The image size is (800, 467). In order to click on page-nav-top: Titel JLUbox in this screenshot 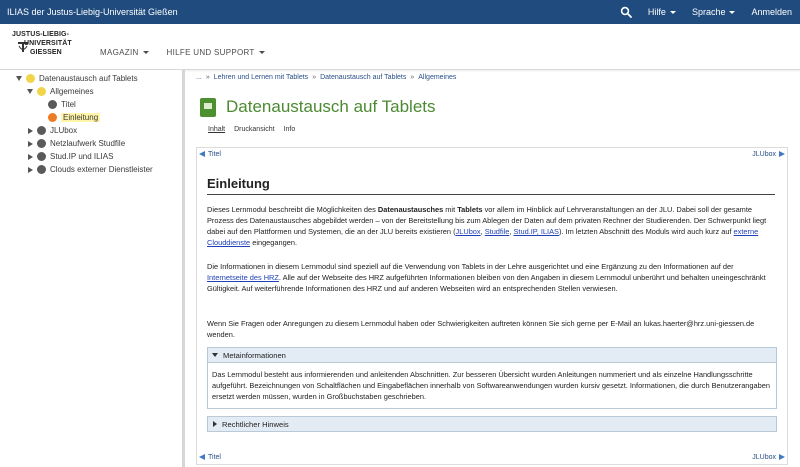, I will do `click(492, 154)`.